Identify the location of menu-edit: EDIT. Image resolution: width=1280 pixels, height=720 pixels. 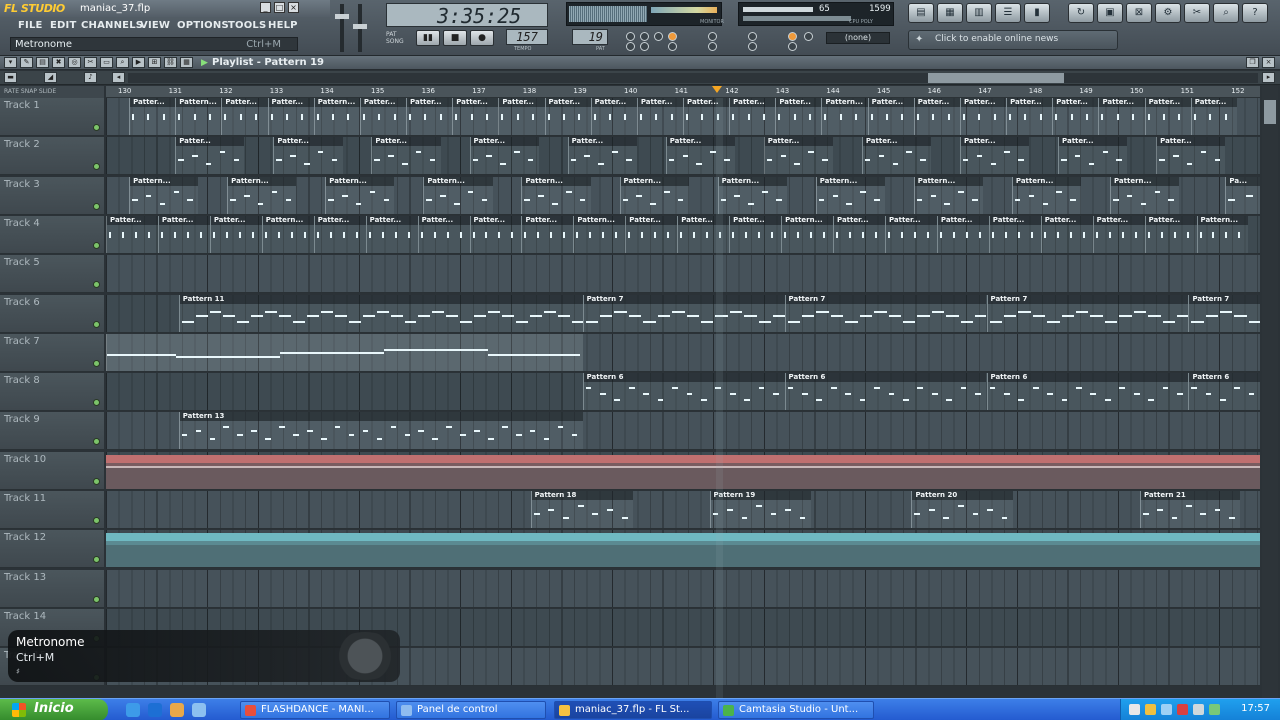
(63, 25).